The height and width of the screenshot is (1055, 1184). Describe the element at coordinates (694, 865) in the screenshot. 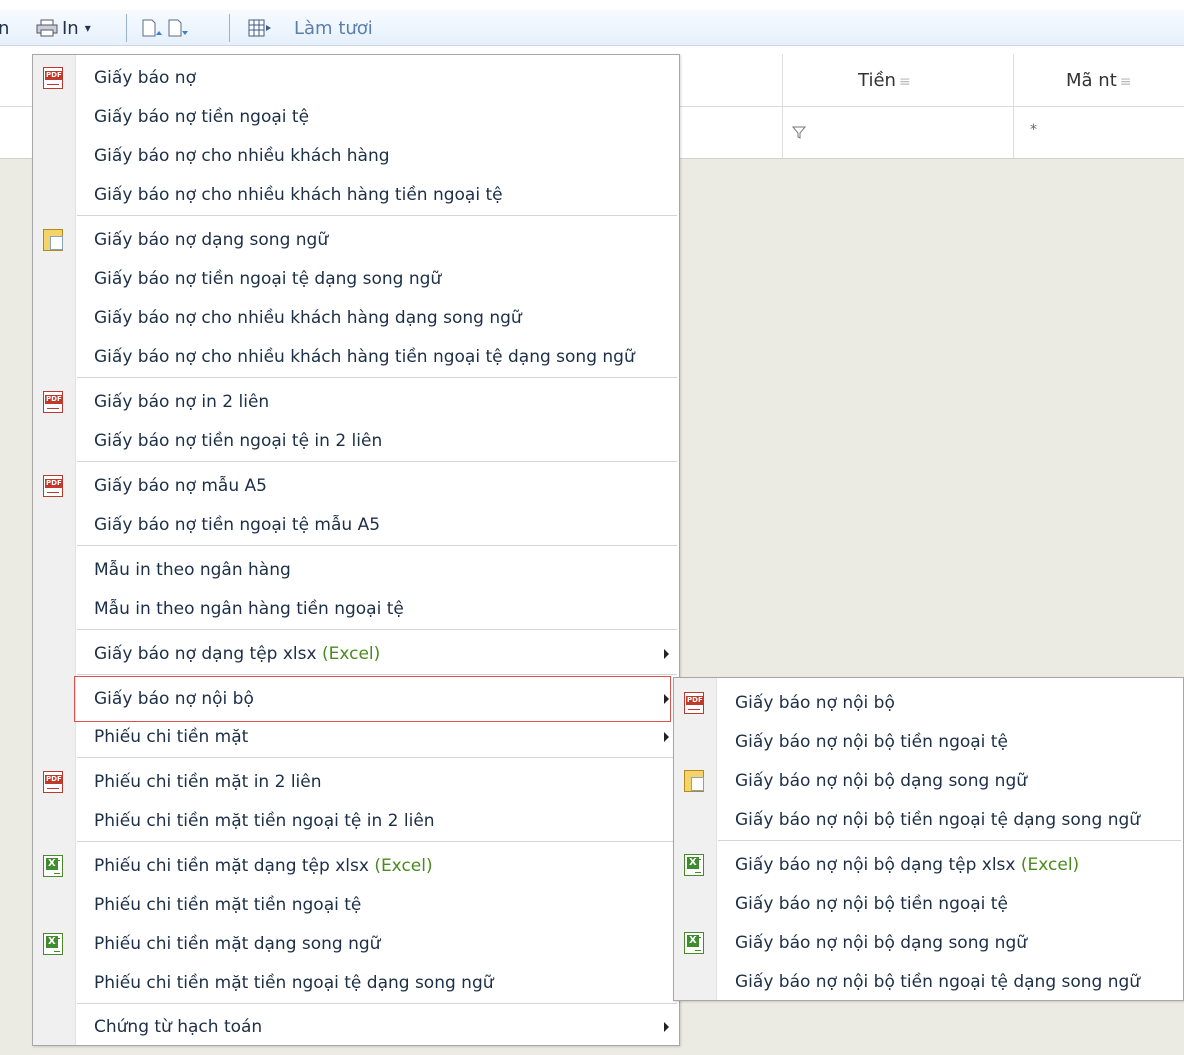

I see `excel-icon` at that location.